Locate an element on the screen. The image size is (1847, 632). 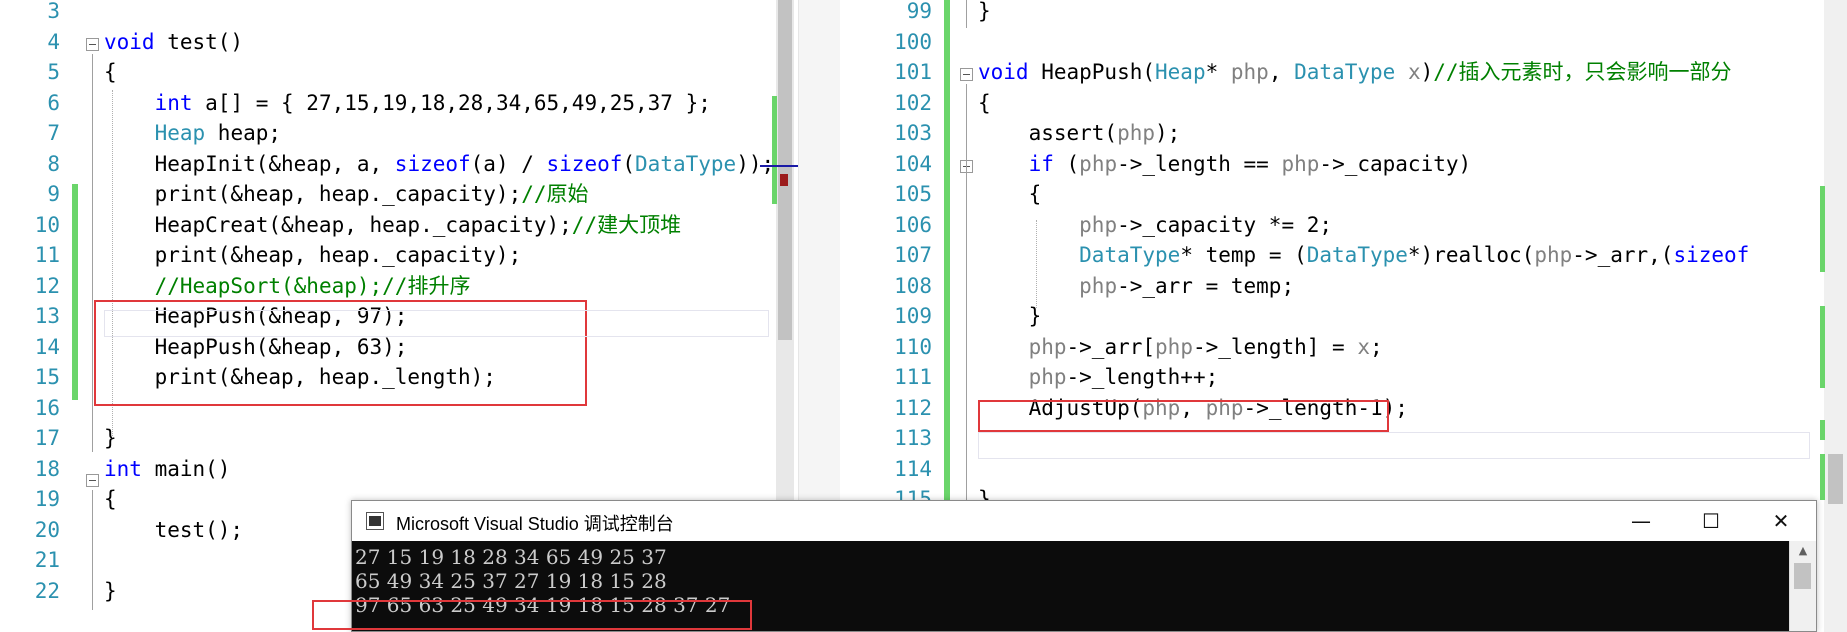
line-number: 113 is located at coordinates (913, 438).